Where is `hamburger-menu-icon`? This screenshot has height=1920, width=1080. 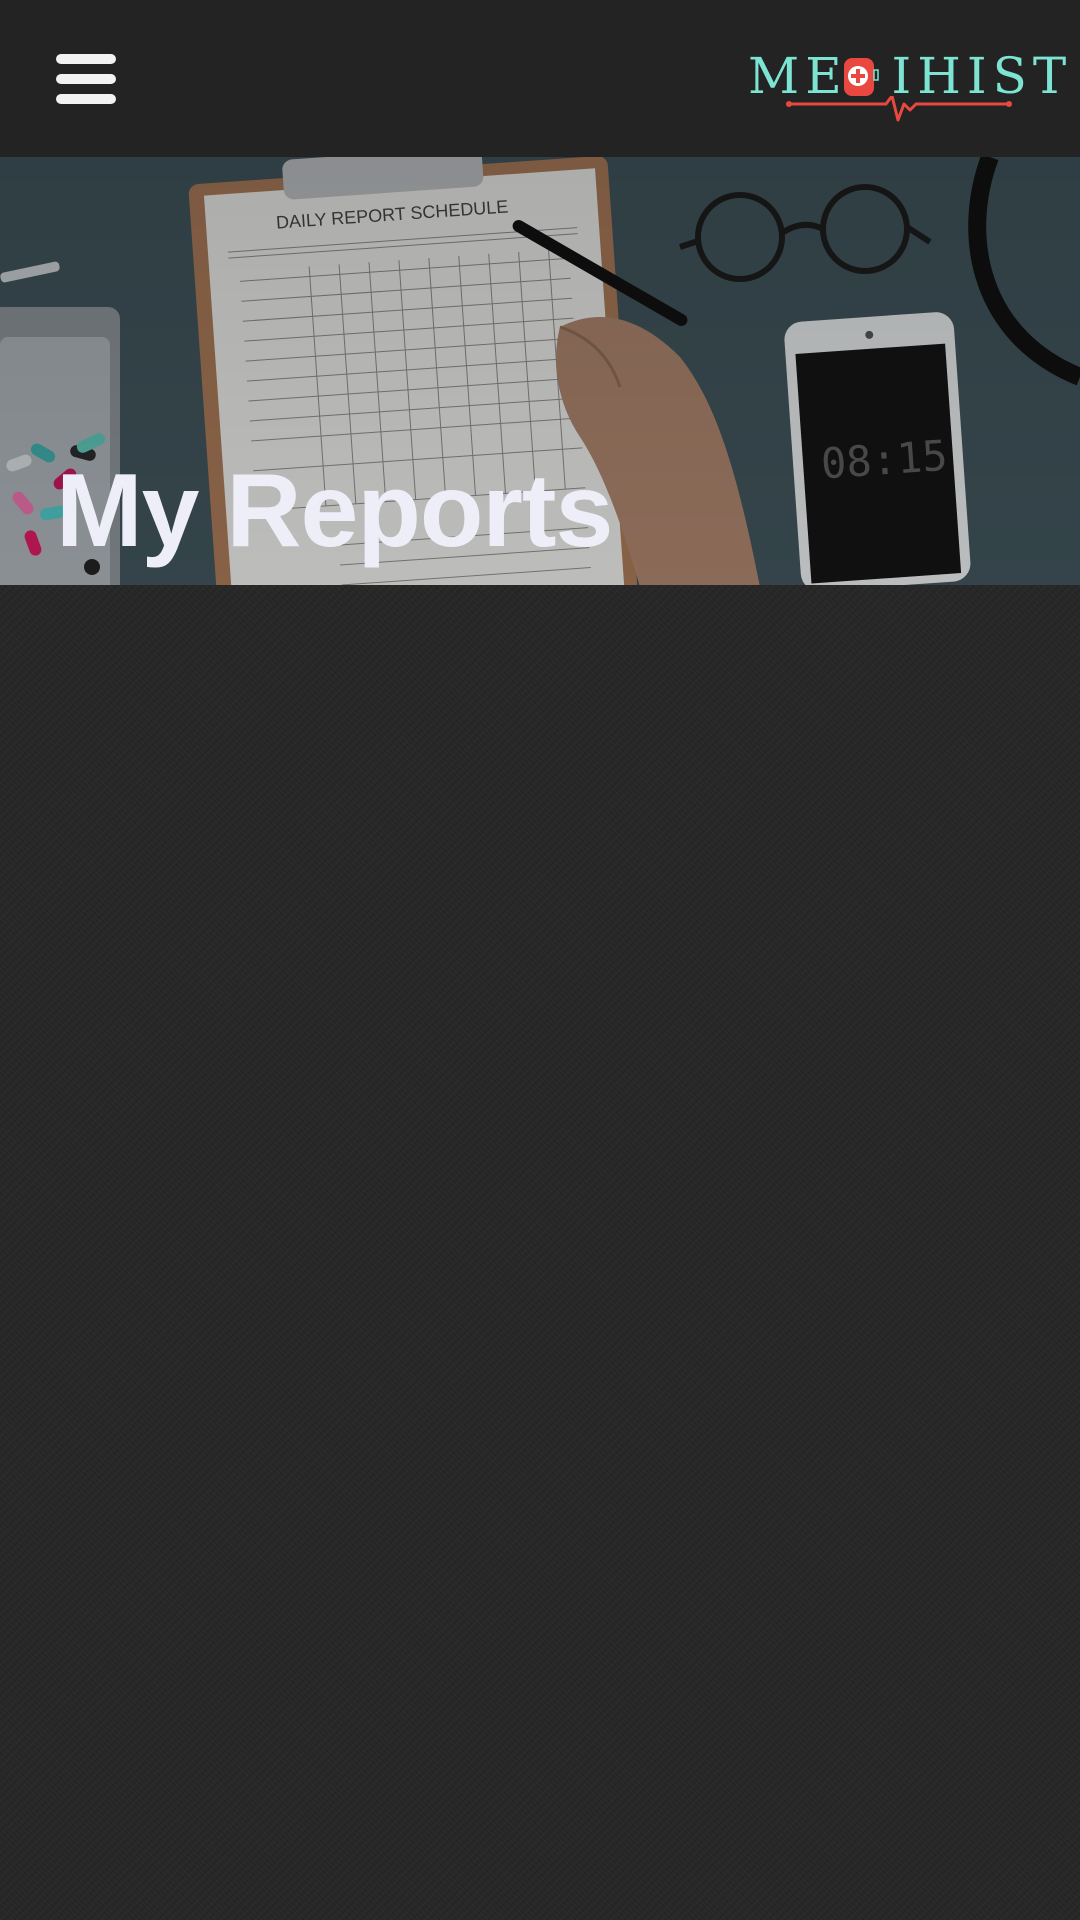
hamburger-menu-icon is located at coordinates (86, 79).